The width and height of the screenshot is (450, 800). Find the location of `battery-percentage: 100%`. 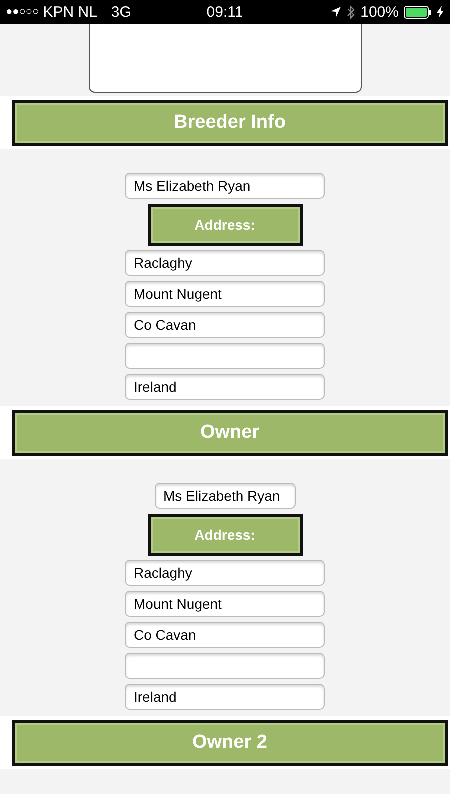

battery-percentage: 100% is located at coordinates (379, 12).